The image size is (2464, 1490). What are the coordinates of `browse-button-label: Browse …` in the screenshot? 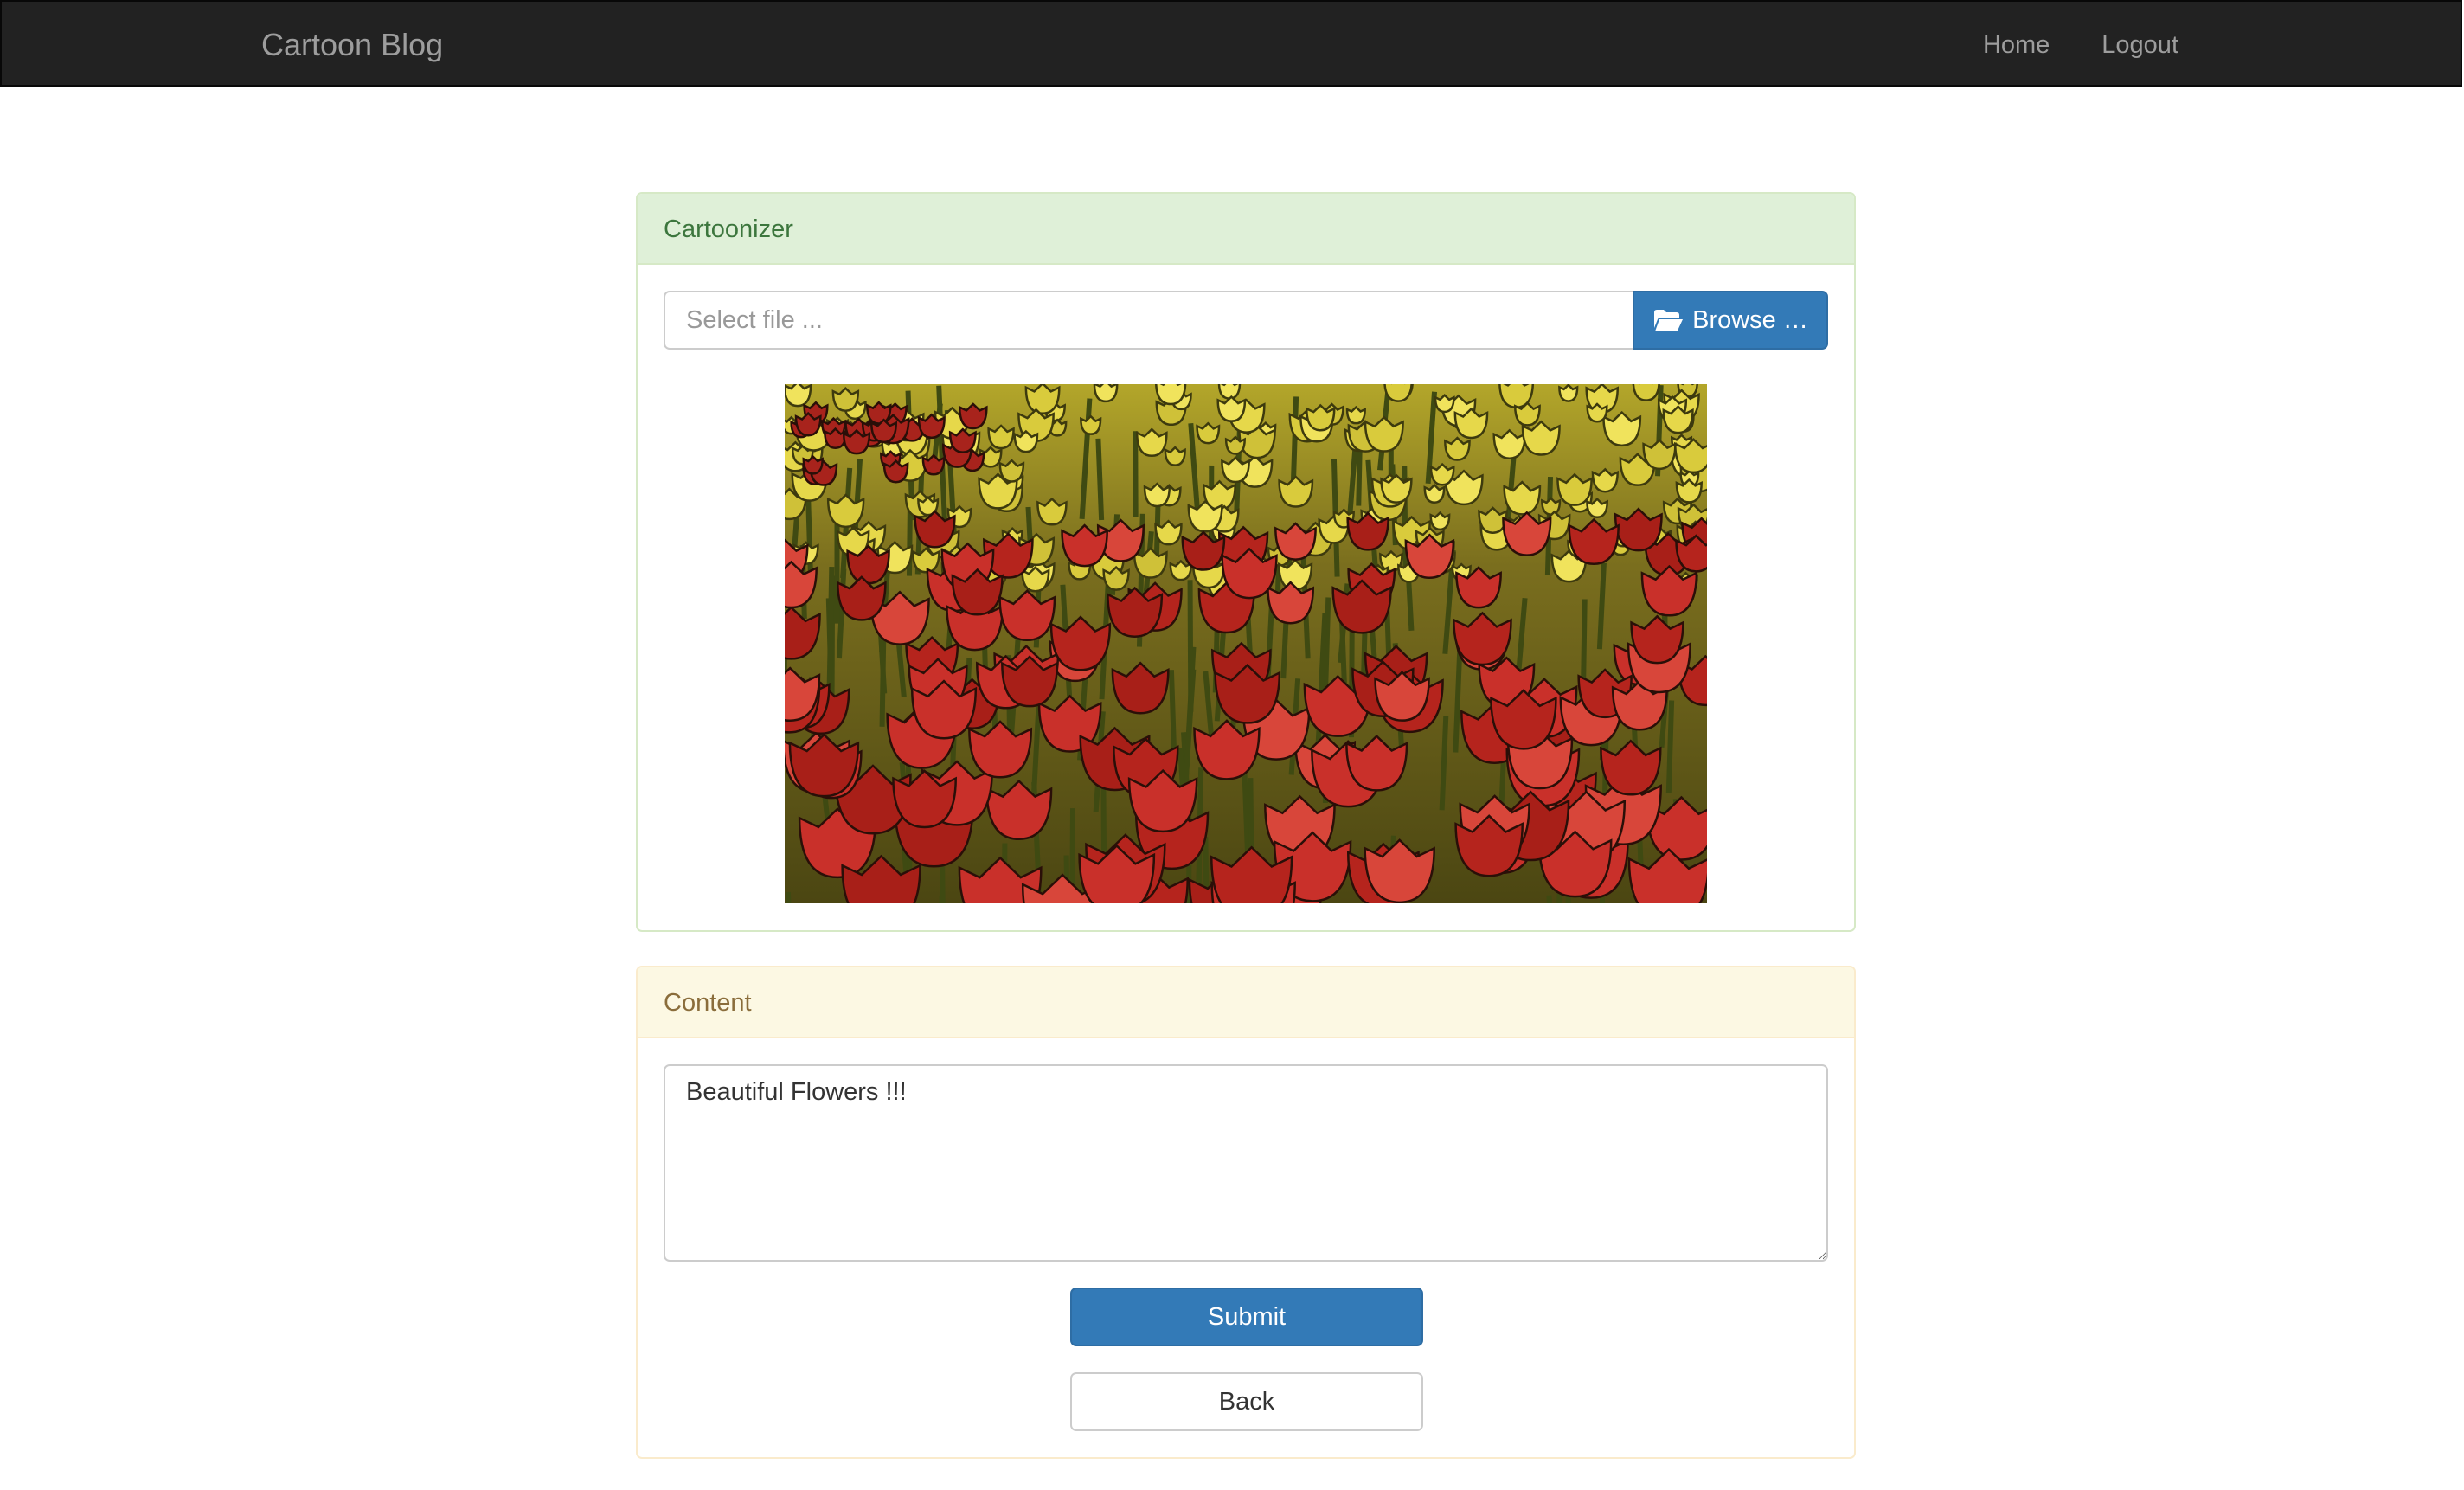 It's located at (1750, 320).